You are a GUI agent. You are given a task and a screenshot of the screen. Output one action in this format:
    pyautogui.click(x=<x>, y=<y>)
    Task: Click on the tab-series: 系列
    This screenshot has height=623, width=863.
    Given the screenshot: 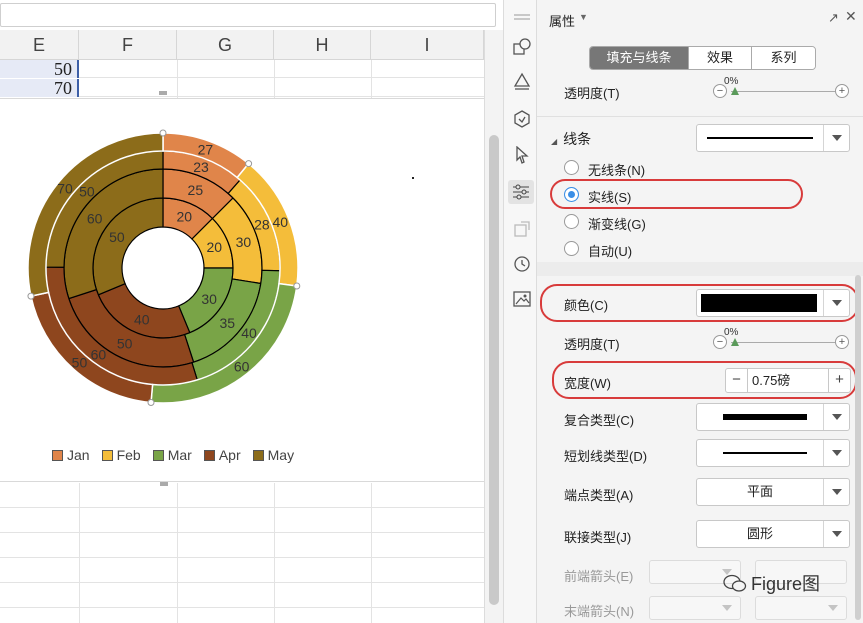 What is the action you would take?
    pyautogui.click(x=783, y=58)
    